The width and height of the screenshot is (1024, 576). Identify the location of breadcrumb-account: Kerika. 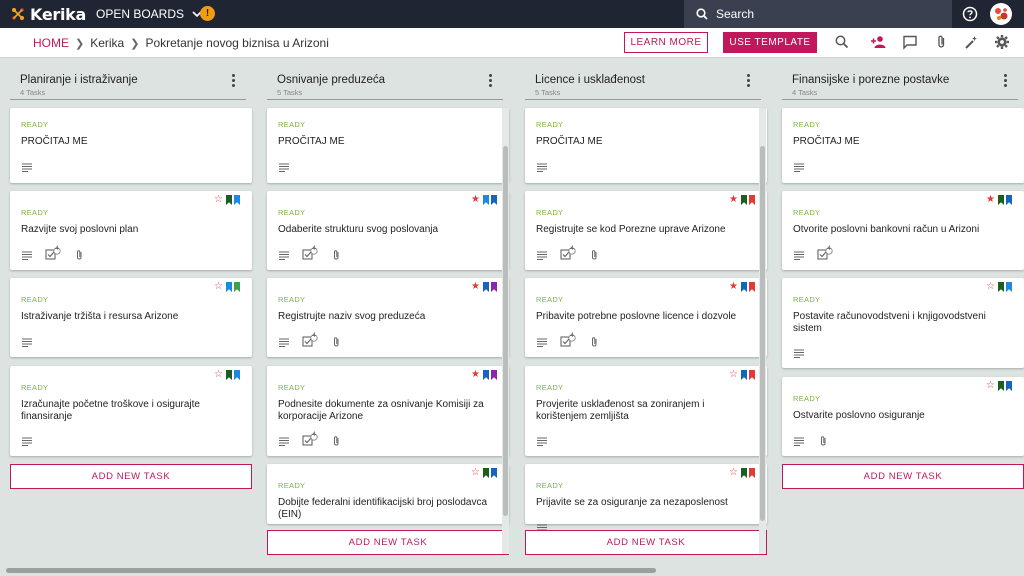
(107, 43).